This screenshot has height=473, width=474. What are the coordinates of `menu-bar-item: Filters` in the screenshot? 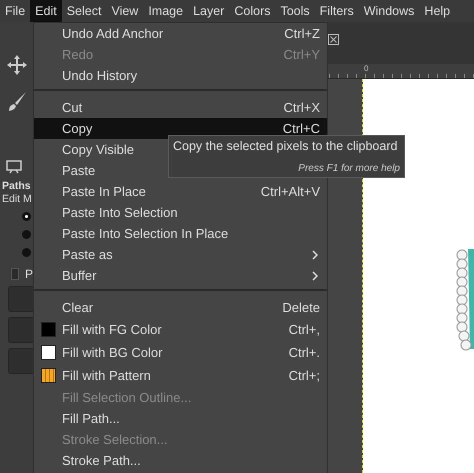 It's located at (336, 11).